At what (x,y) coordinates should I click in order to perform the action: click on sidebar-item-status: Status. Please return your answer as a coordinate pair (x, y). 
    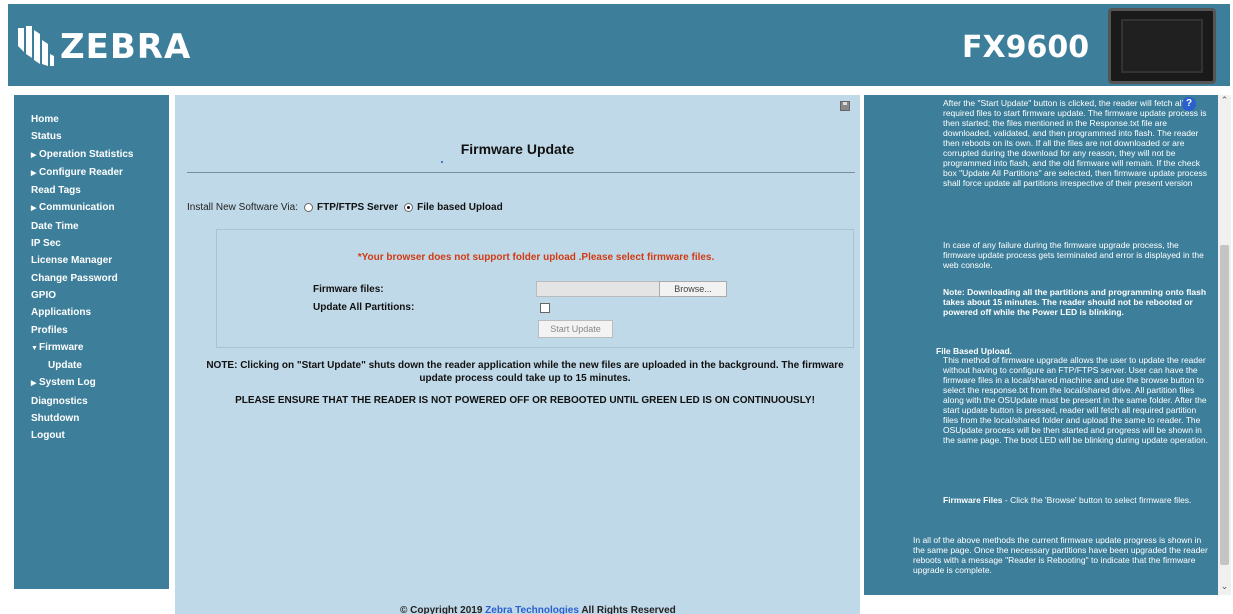
    Looking at the image, I should click on (91, 136).